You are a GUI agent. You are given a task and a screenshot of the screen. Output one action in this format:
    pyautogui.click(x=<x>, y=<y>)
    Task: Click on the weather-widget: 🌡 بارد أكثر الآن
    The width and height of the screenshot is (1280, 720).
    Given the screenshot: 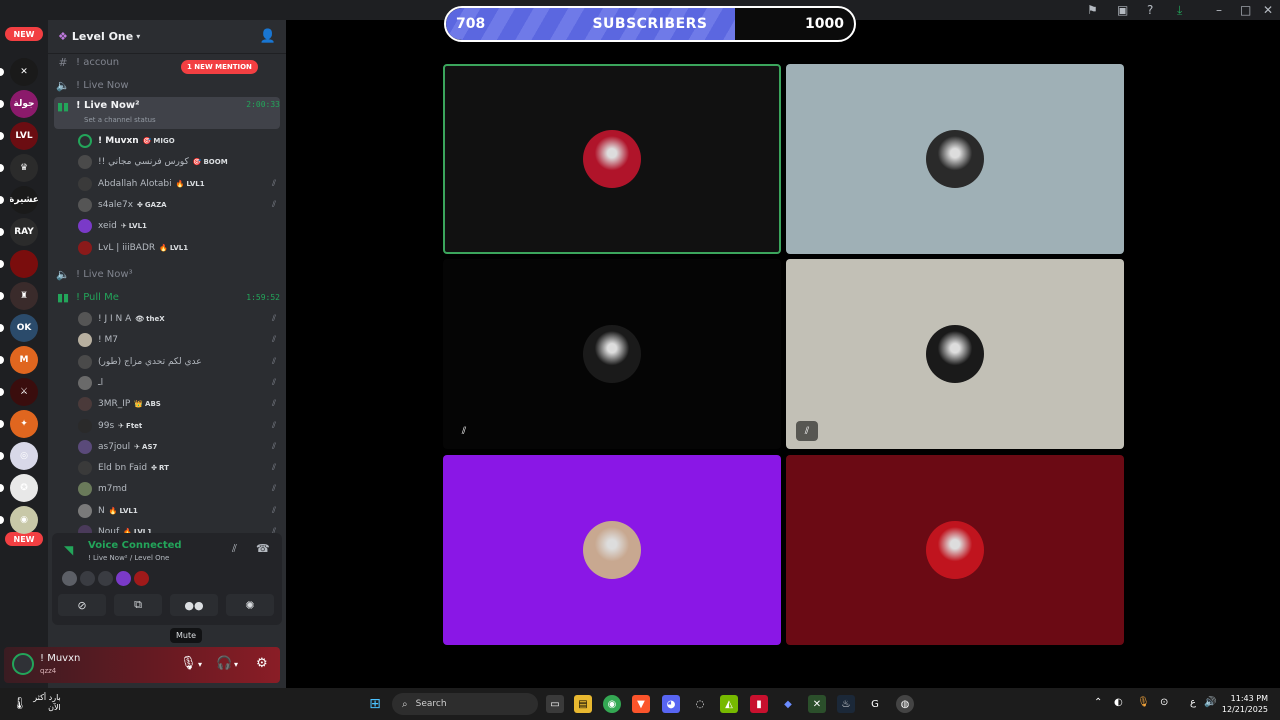 What is the action you would take?
    pyautogui.click(x=36, y=703)
    